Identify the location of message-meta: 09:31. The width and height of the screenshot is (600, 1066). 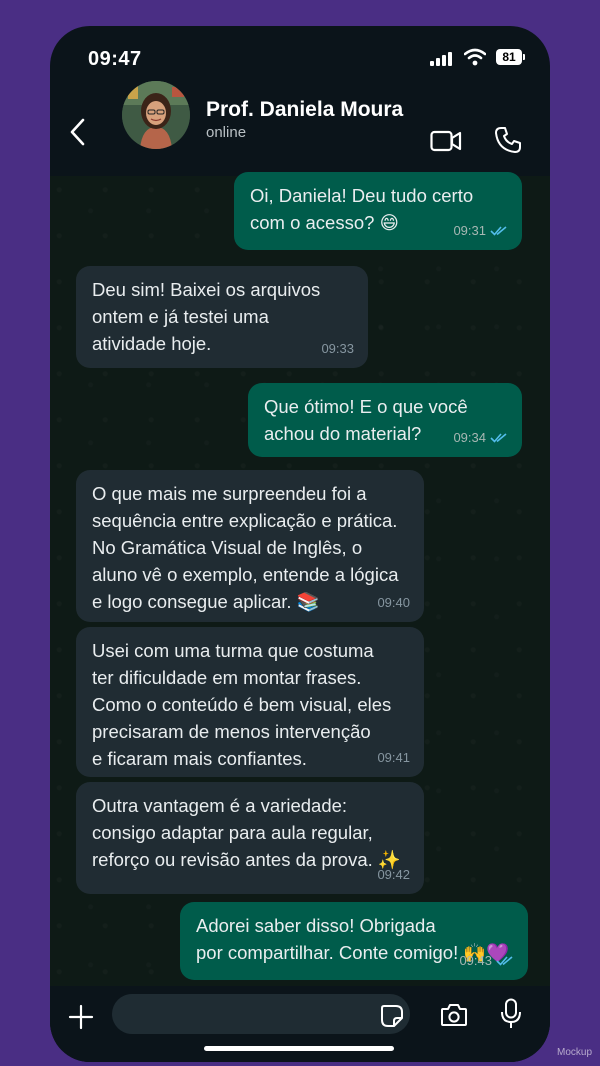
(480, 230).